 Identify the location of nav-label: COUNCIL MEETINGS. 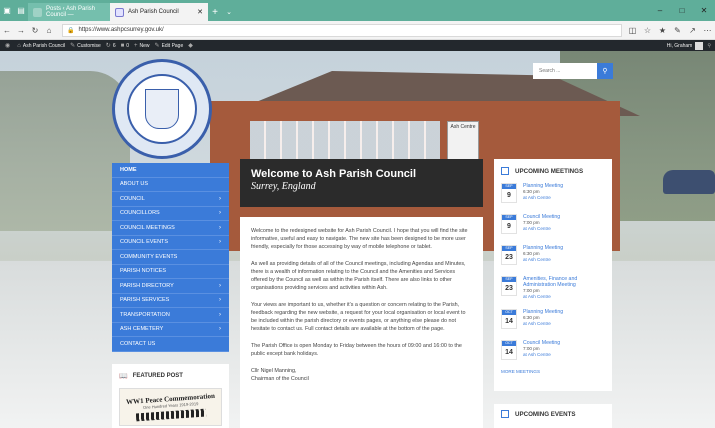
(147, 227).